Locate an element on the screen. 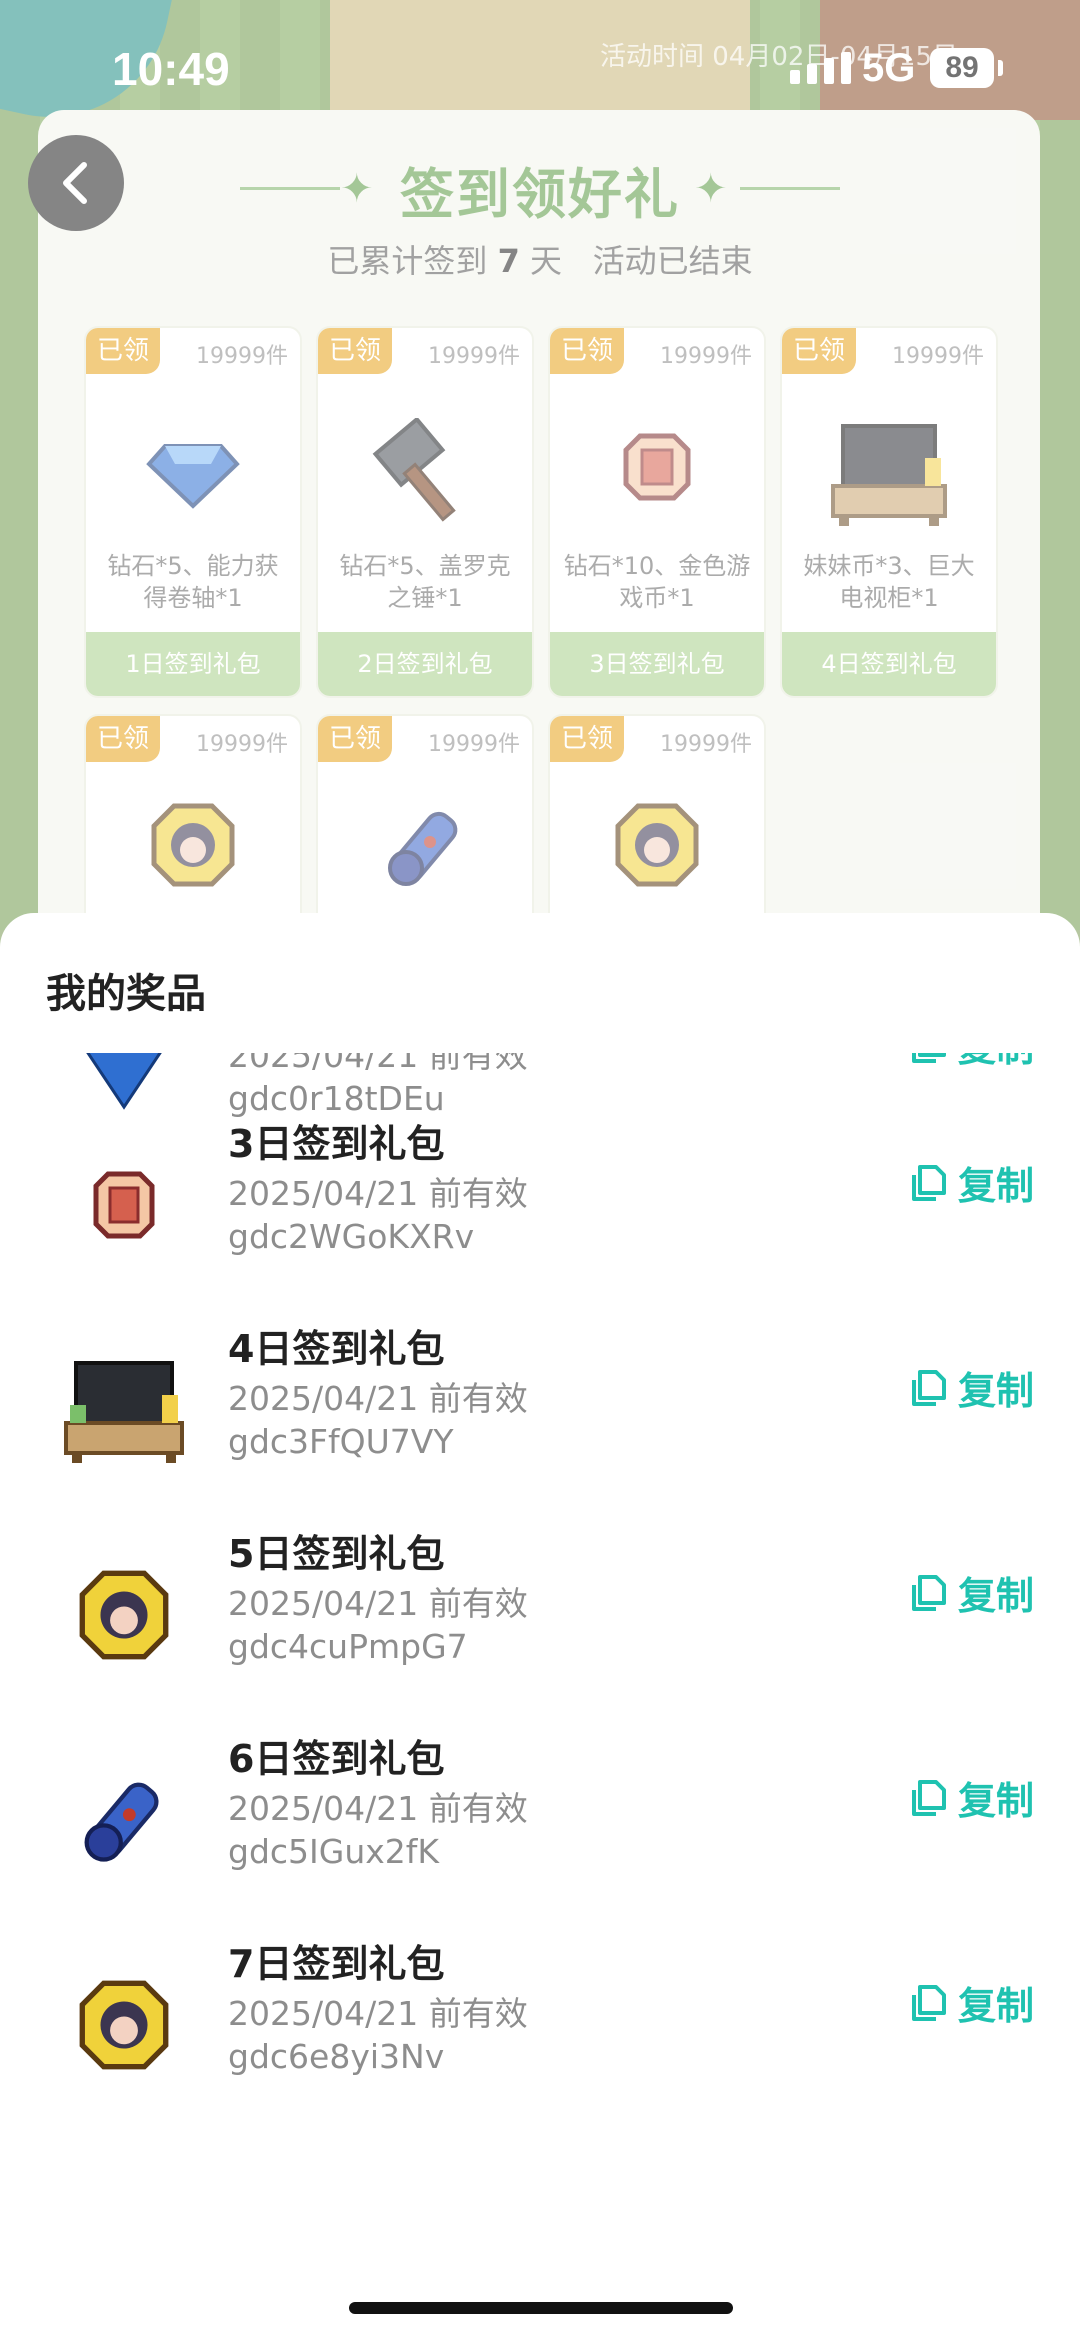 This screenshot has height=2337, width=1080. list-item: 4日签到礼包 2025/04/21 前有效 gdc3FfQU7VY 复制 is located at coordinates (540, 1420).